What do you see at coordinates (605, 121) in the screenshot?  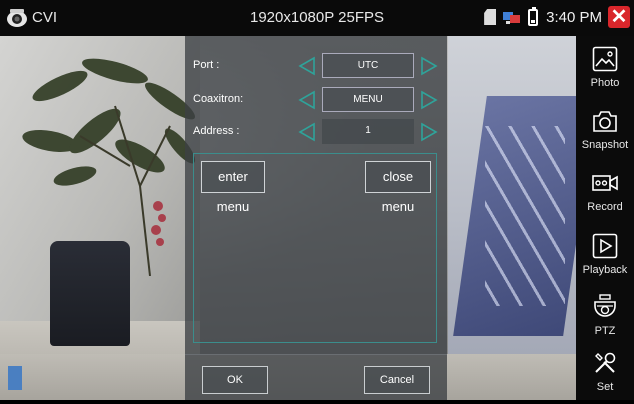 I see `camera-icon` at bounding box center [605, 121].